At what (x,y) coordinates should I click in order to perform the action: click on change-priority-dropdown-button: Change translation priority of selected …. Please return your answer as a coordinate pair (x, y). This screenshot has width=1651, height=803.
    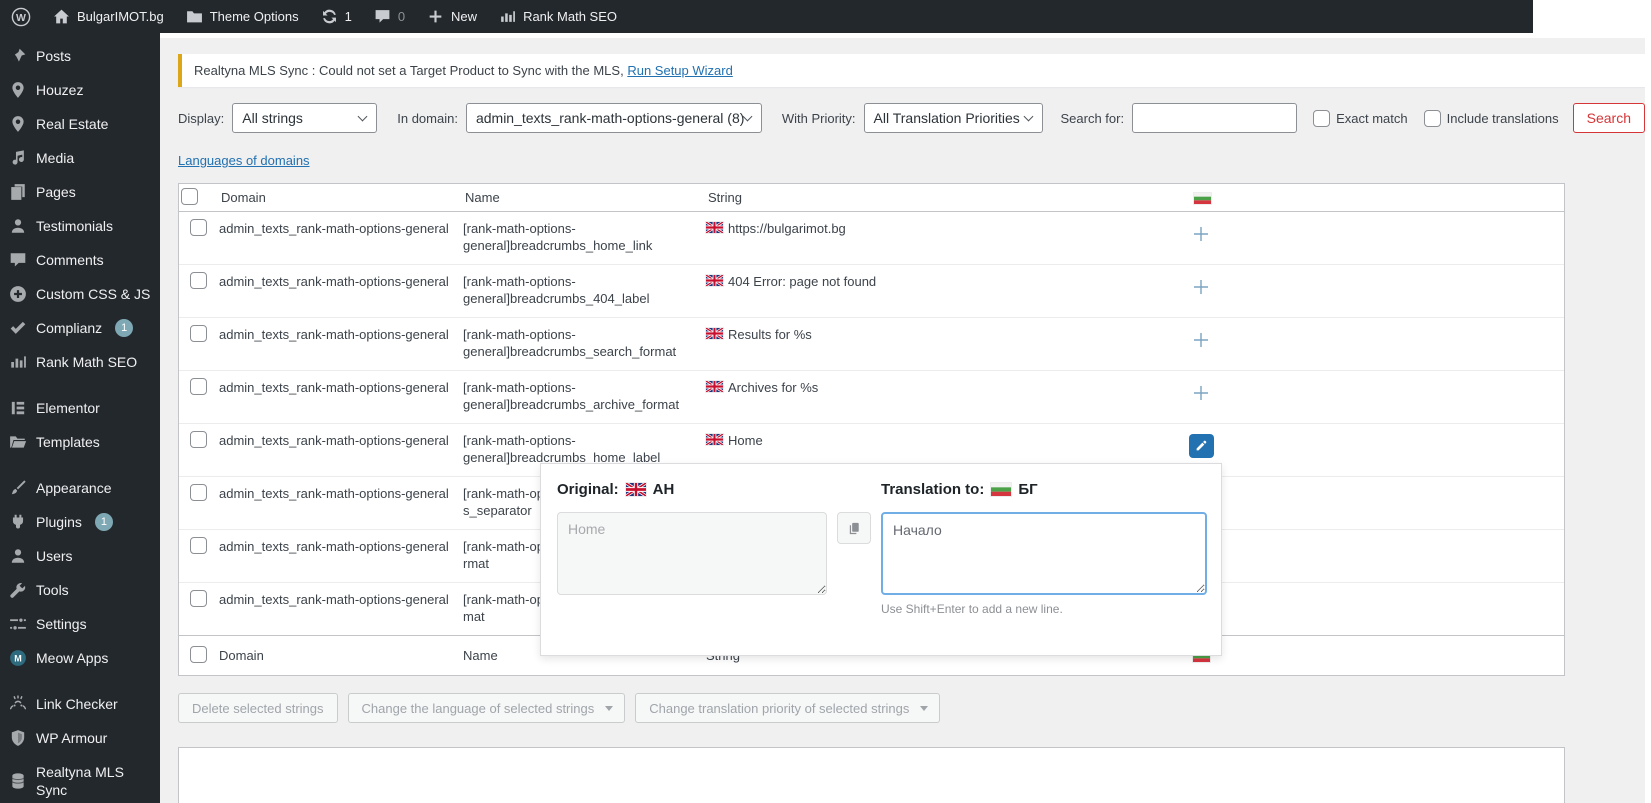
    Looking at the image, I should click on (788, 708).